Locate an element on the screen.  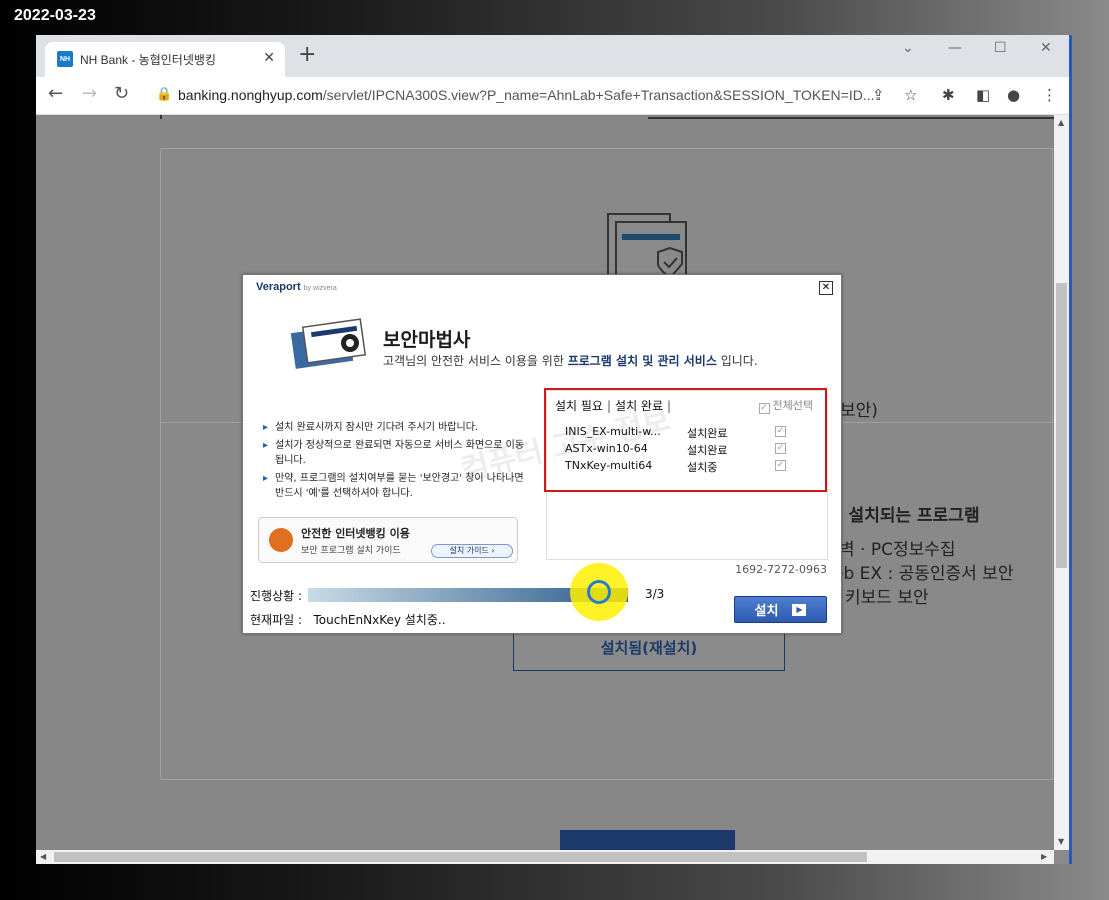
brand-name: Veraport is located at coordinates (278, 287).